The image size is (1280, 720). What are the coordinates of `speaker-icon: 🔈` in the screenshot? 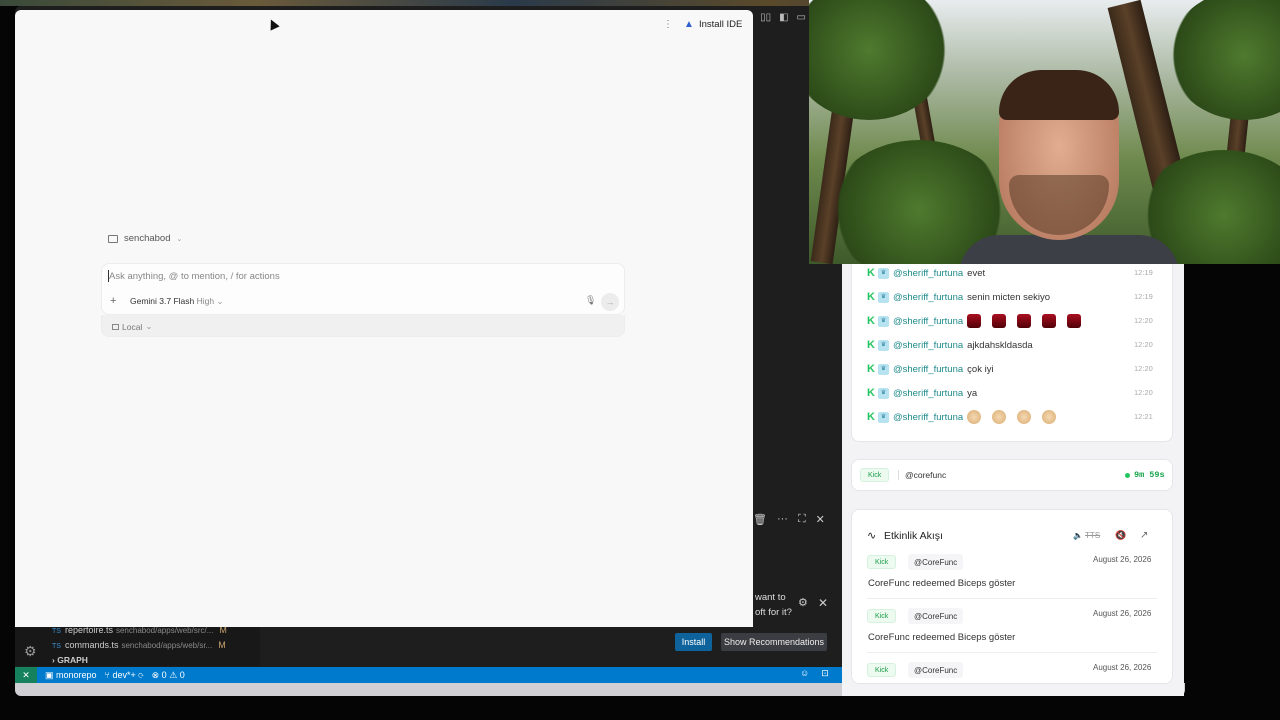 It's located at (1078, 535).